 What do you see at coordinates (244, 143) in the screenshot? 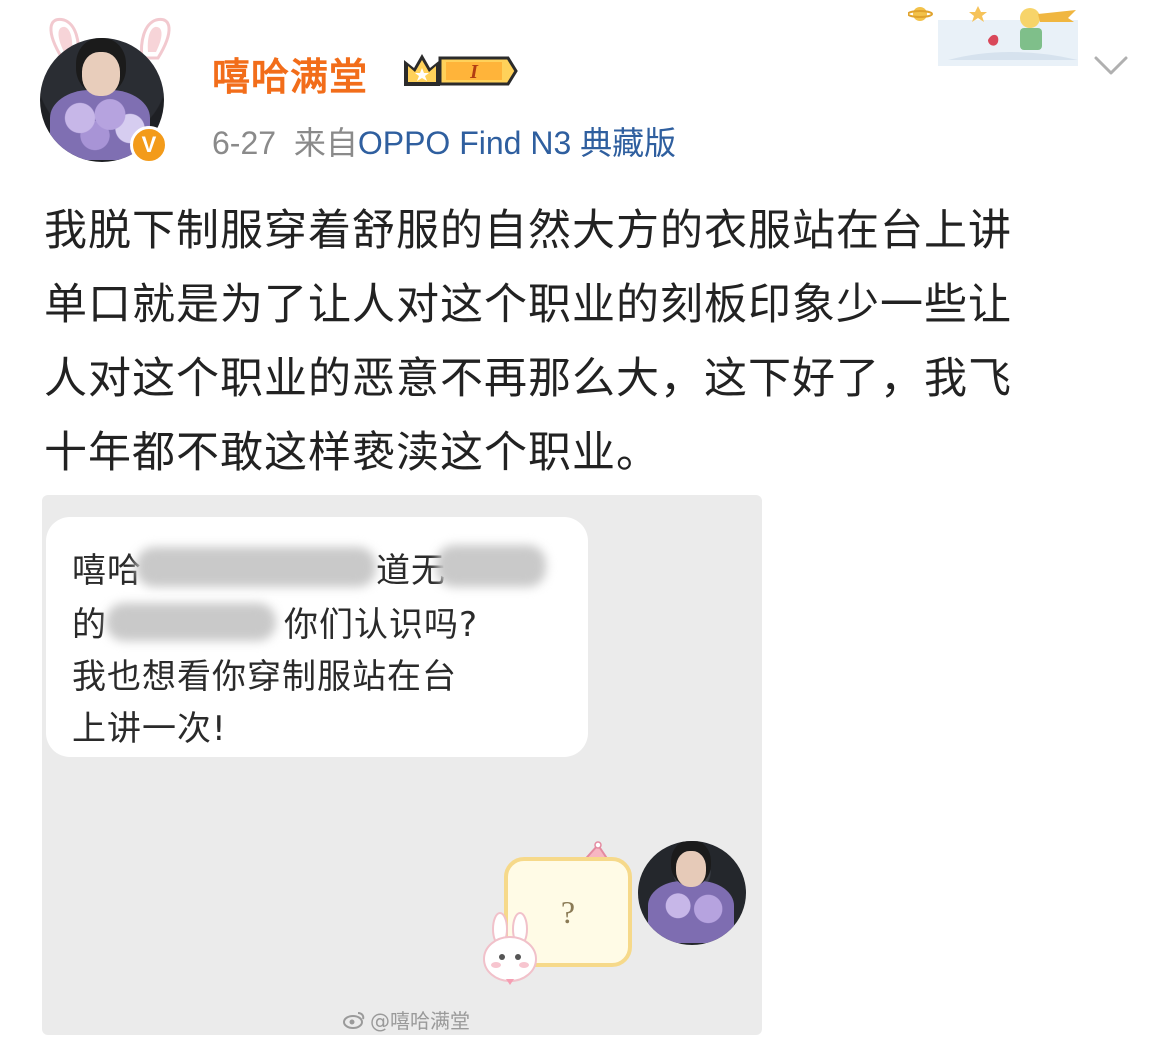
I see `post-date: 6-27` at bounding box center [244, 143].